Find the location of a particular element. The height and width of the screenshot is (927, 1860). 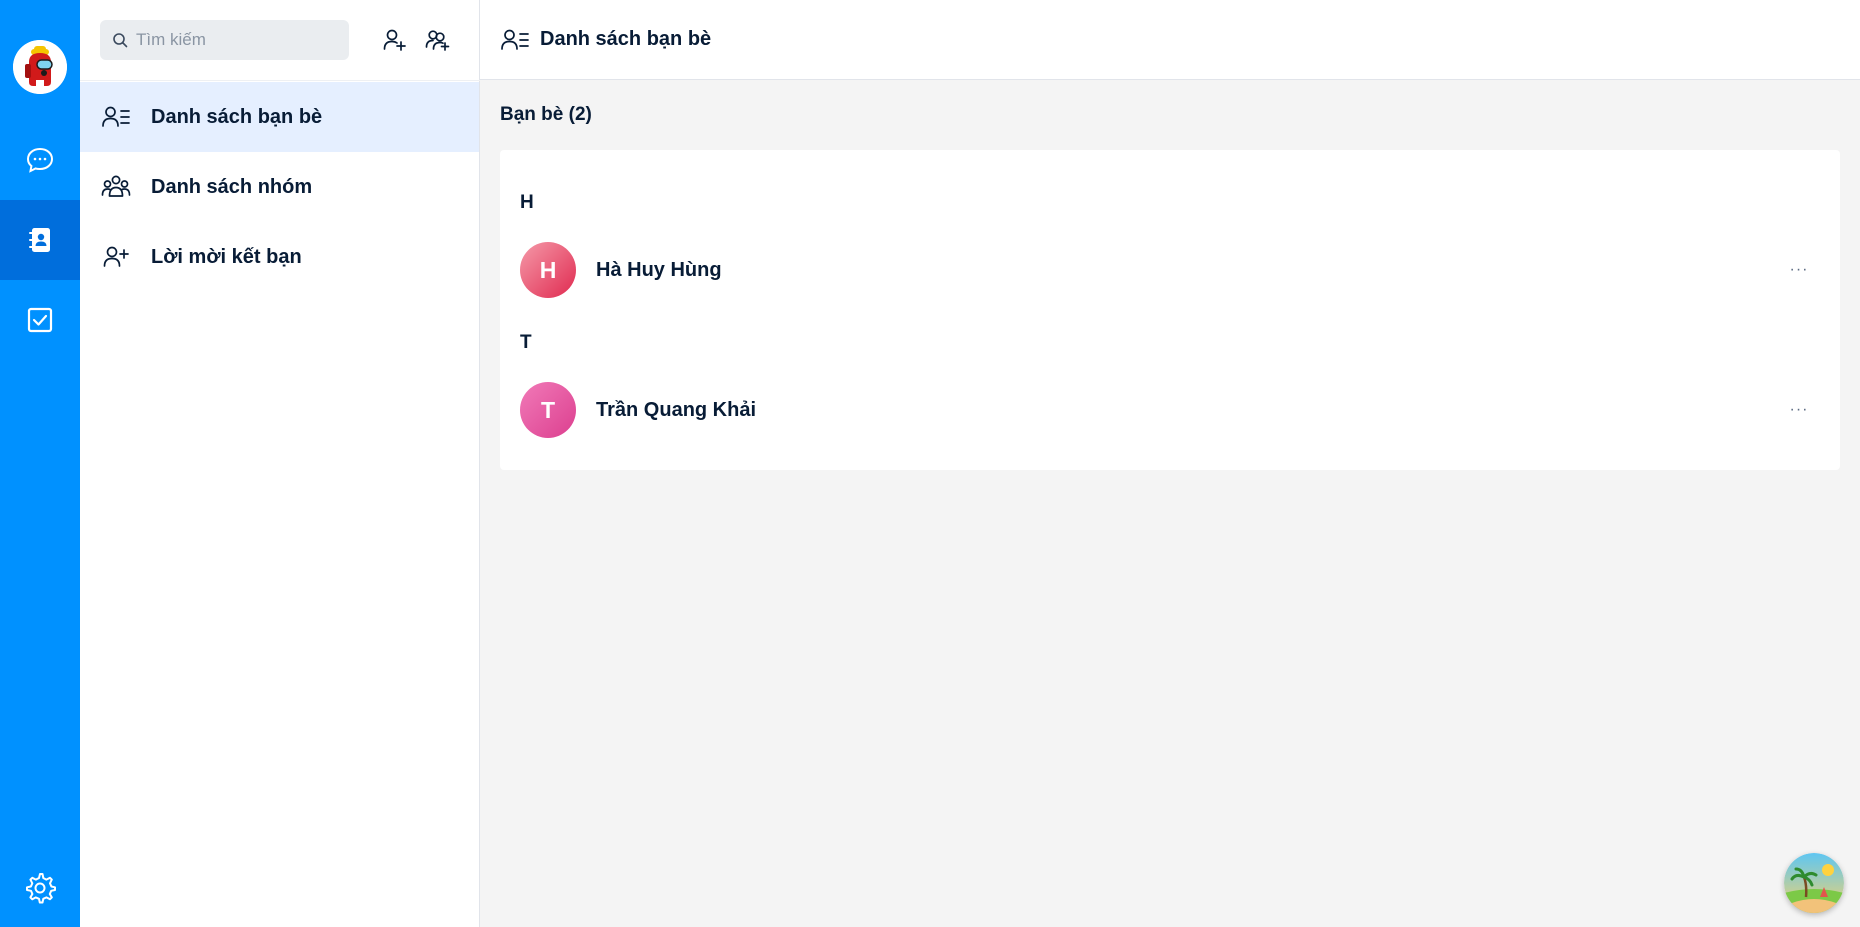

gear-icon is located at coordinates (41, 888).